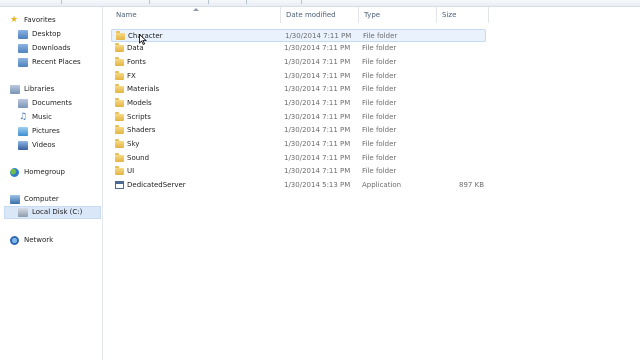 The width and height of the screenshot is (640, 360). I want to click on nav-item-local-disk: Local Disk (C:), so click(52, 212).